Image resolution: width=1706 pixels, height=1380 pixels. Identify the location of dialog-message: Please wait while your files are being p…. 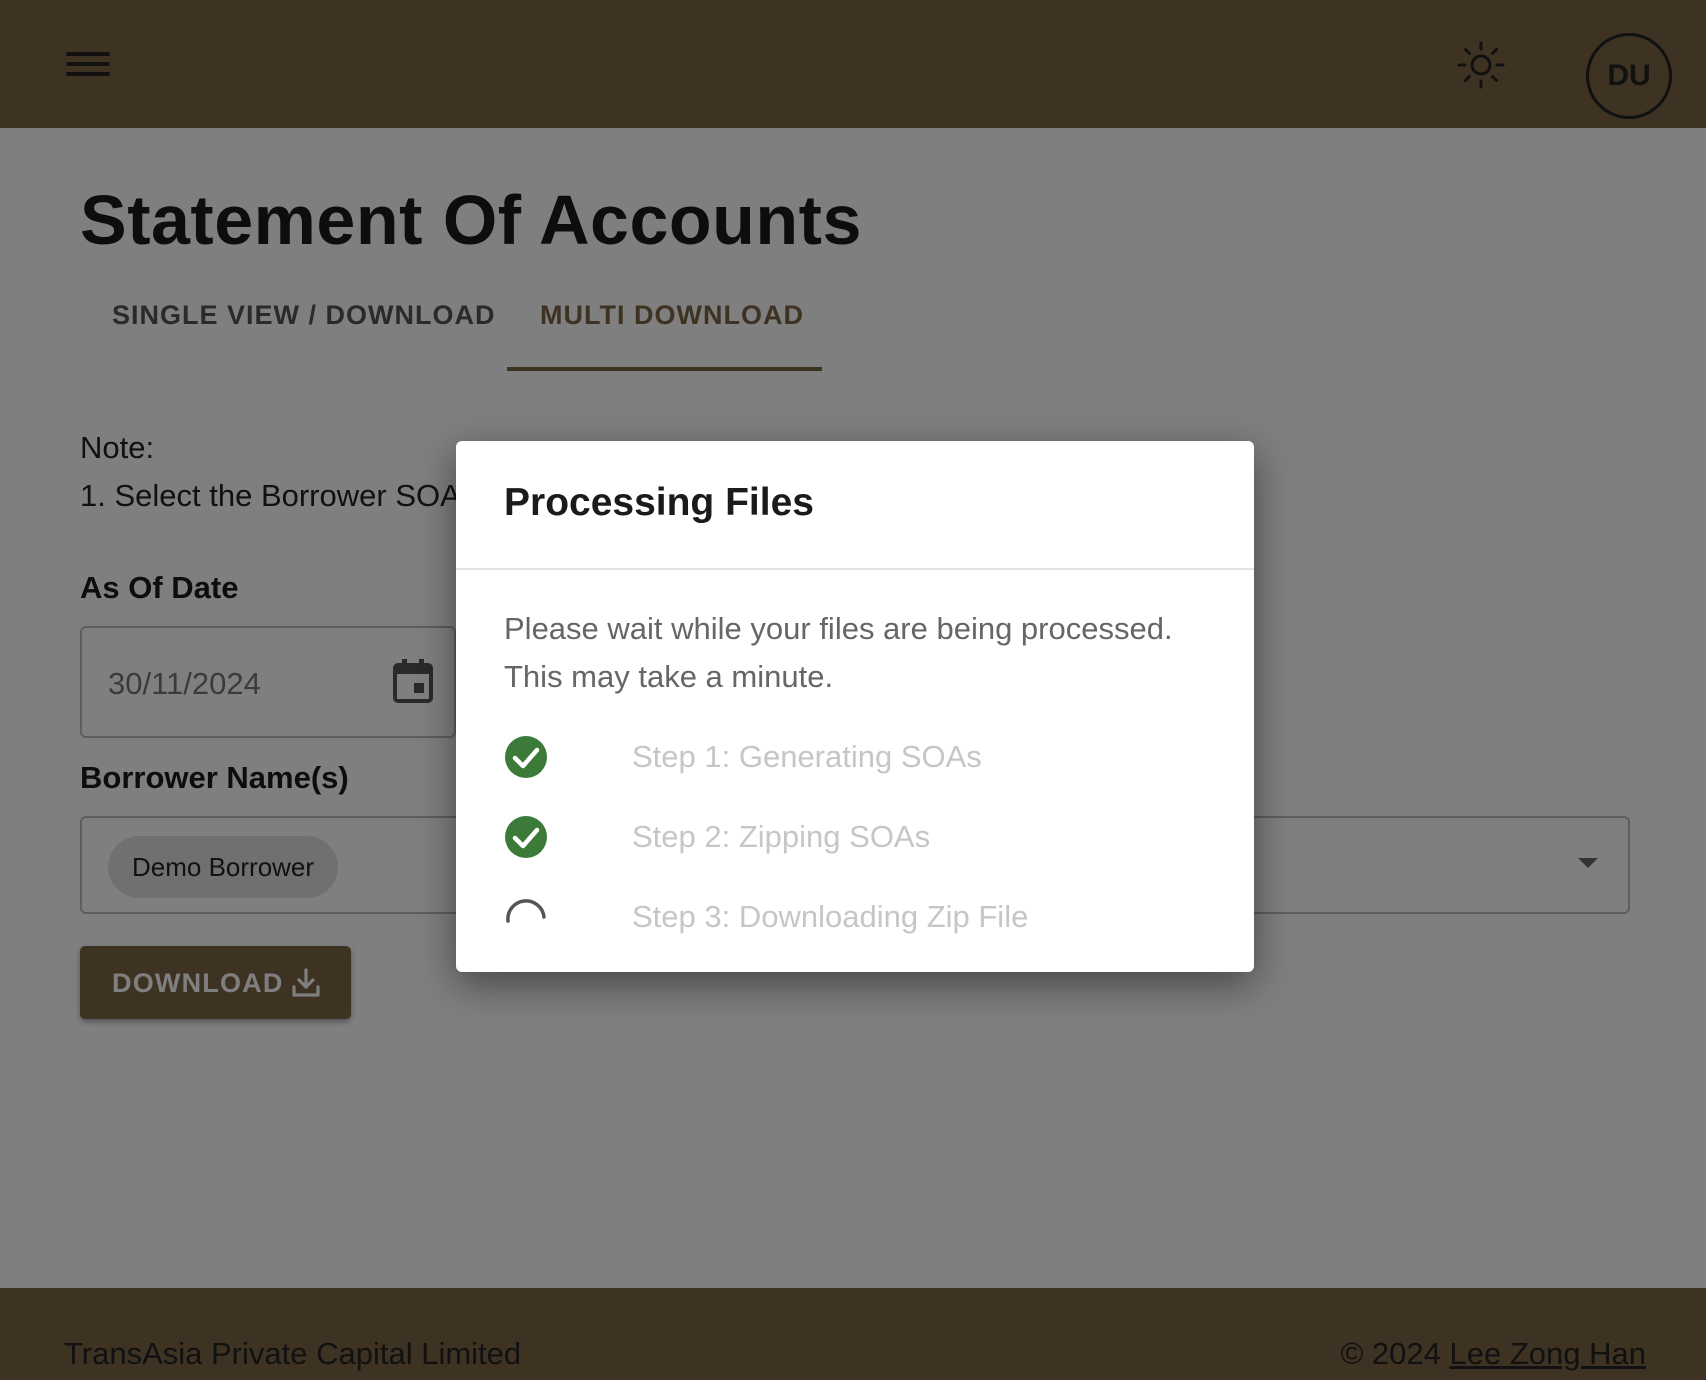
(838, 652).